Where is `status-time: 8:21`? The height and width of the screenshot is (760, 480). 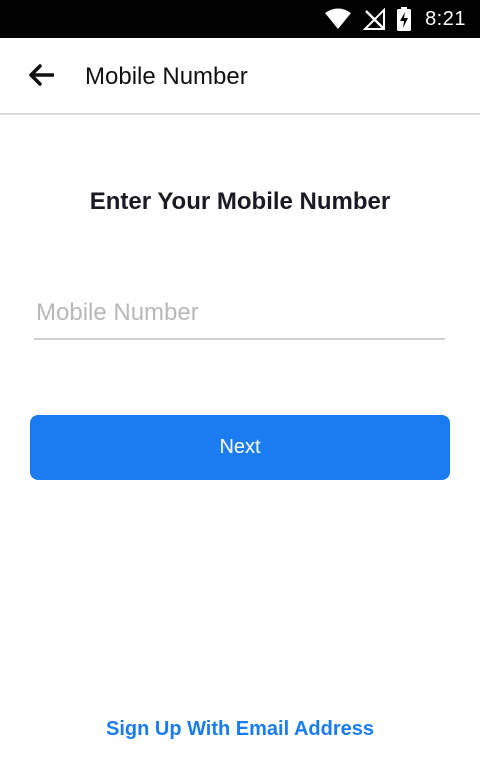 status-time: 8:21 is located at coordinates (445, 18).